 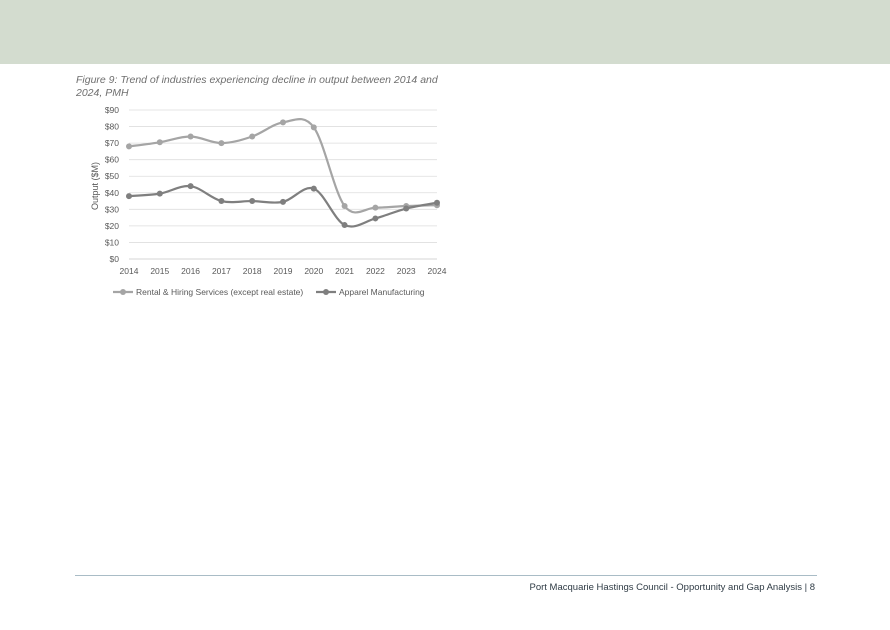 I want to click on y-tick-label: $30, so click(x=112, y=209).